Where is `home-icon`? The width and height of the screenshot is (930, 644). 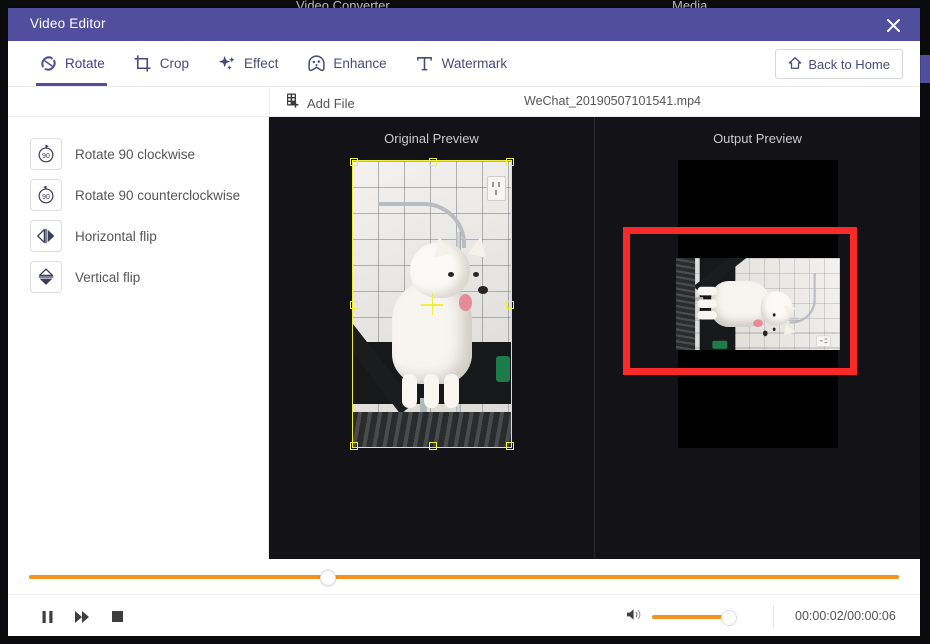
home-icon is located at coordinates (795, 64).